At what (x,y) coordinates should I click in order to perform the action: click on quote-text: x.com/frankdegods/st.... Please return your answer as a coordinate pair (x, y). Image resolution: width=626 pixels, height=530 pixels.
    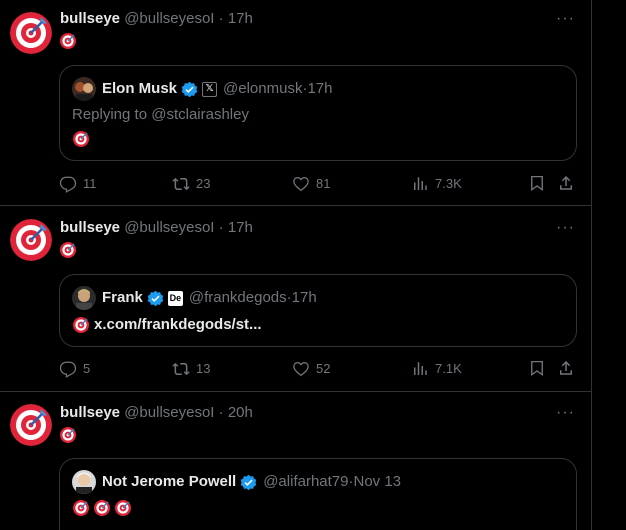
    Looking at the image, I should click on (167, 325).